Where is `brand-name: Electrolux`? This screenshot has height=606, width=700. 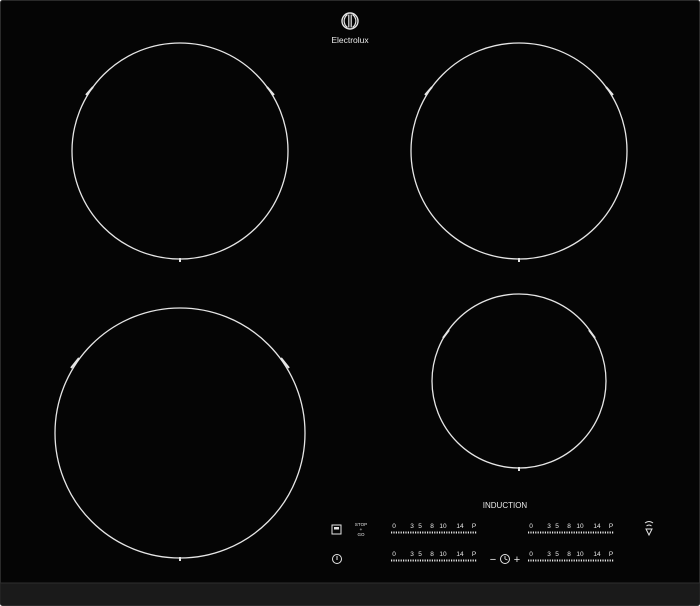
brand-name: Electrolux is located at coordinates (350, 40).